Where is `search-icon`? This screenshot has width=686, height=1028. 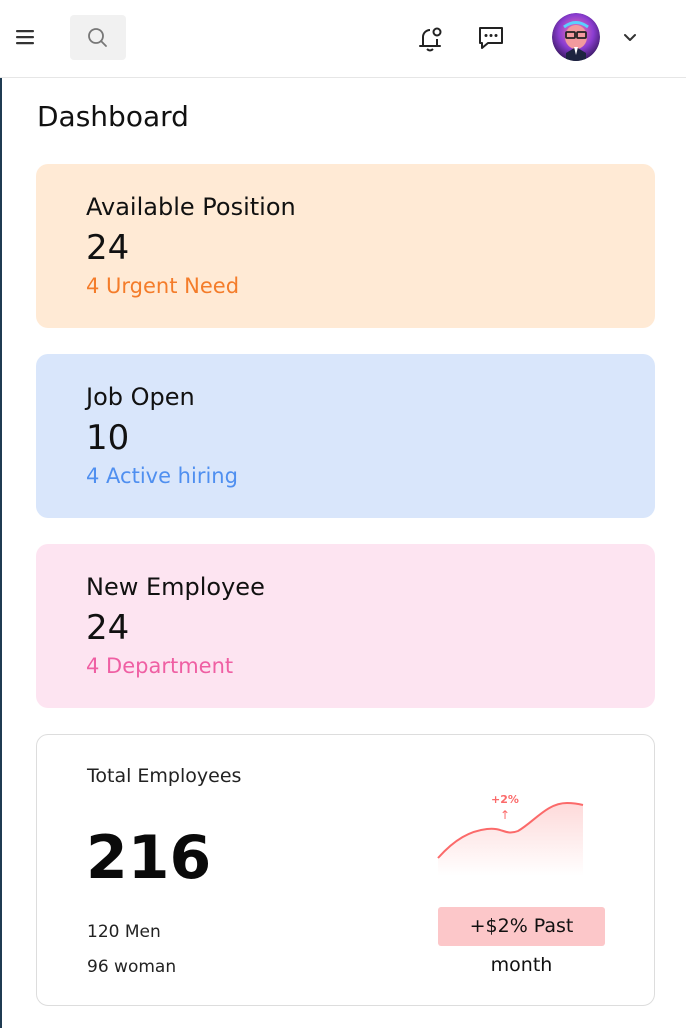
search-icon is located at coordinates (97, 37).